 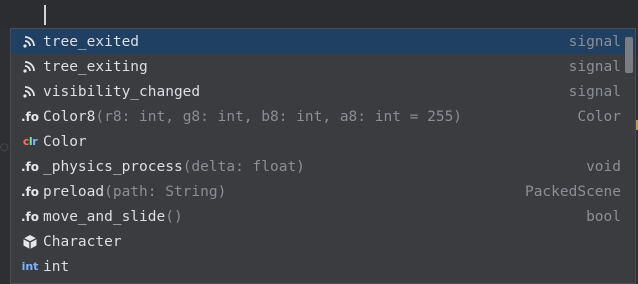 What do you see at coordinates (104, 216) in the screenshot?
I see `completion-name: move_and_slide` at bounding box center [104, 216].